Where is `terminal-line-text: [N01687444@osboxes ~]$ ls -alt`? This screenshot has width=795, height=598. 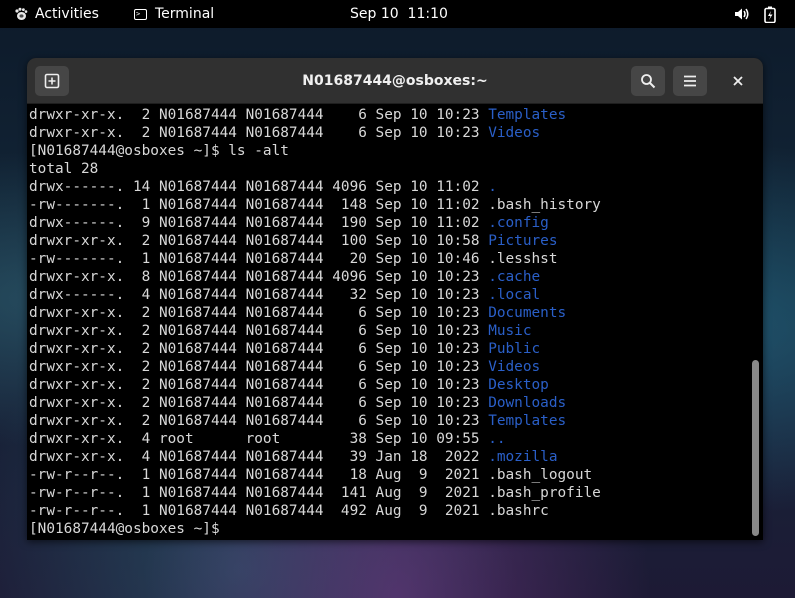
terminal-line-text: [N01687444@osboxes ~]$ ls -alt is located at coordinates (159, 151).